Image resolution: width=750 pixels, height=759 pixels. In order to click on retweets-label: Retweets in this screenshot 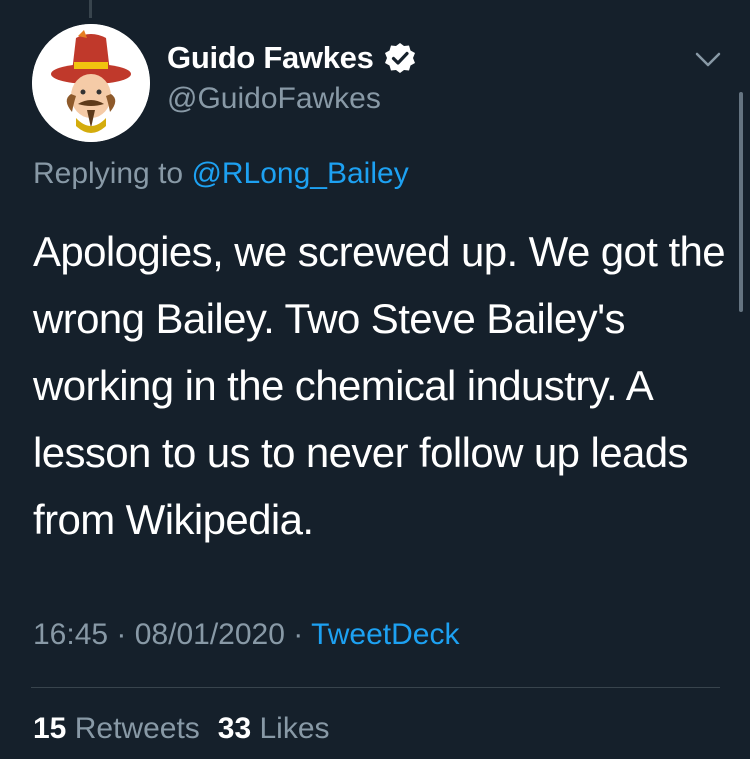, I will do `click(137, 728)`.